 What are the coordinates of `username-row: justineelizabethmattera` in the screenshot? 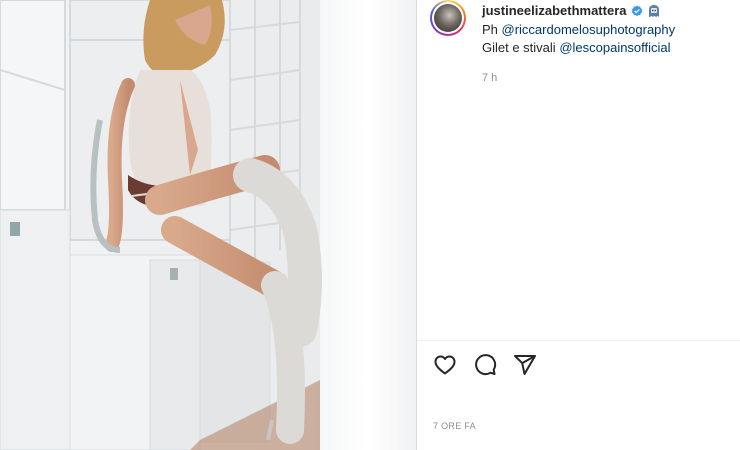 It's located at (571, 10).